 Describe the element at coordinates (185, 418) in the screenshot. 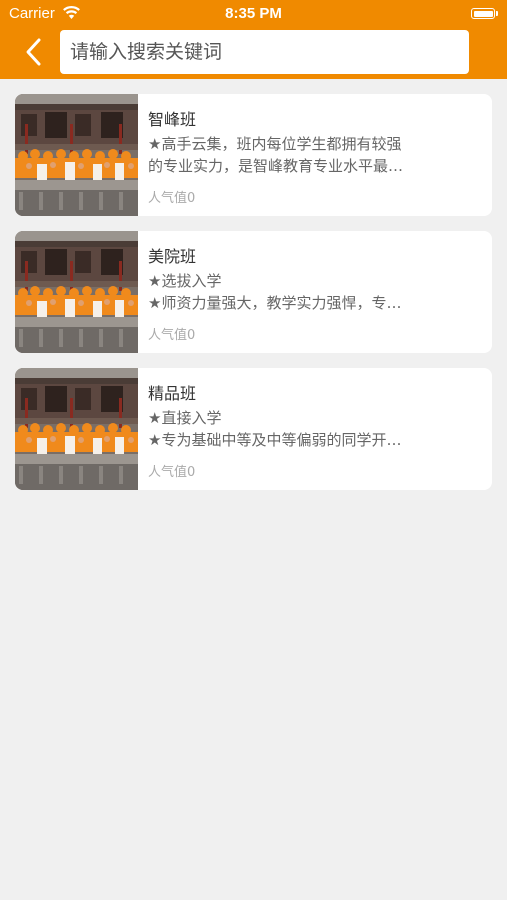

I see `course-desc-line: ★直接入学` at that location.